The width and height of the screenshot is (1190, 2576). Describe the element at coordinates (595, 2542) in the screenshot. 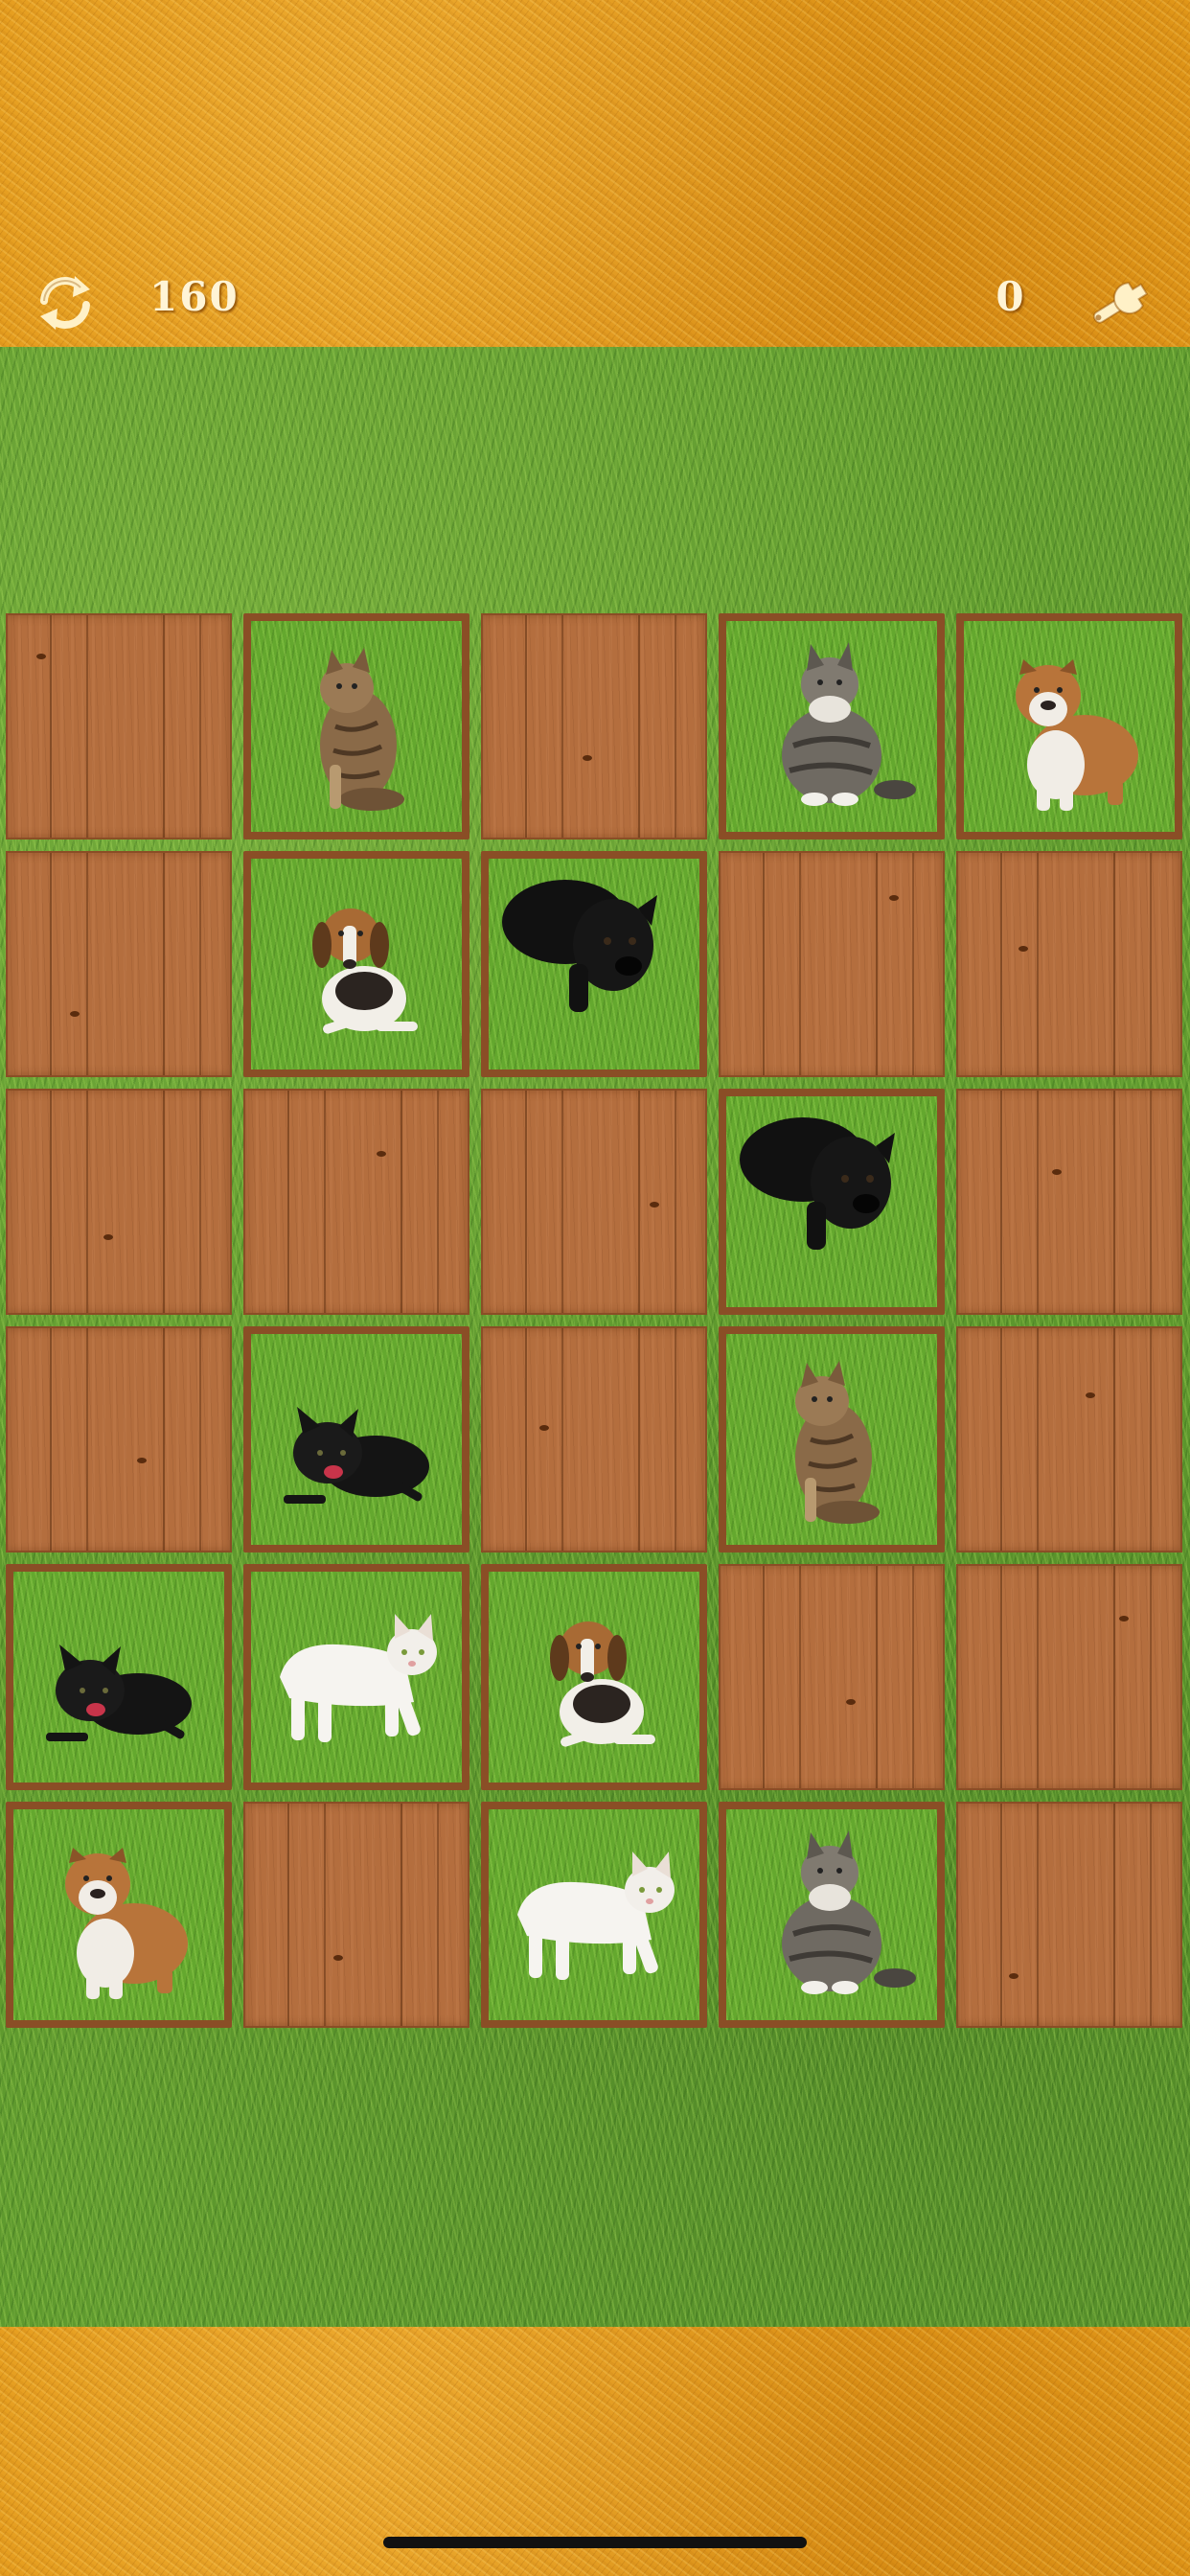

I see `home-indicator` at that location.